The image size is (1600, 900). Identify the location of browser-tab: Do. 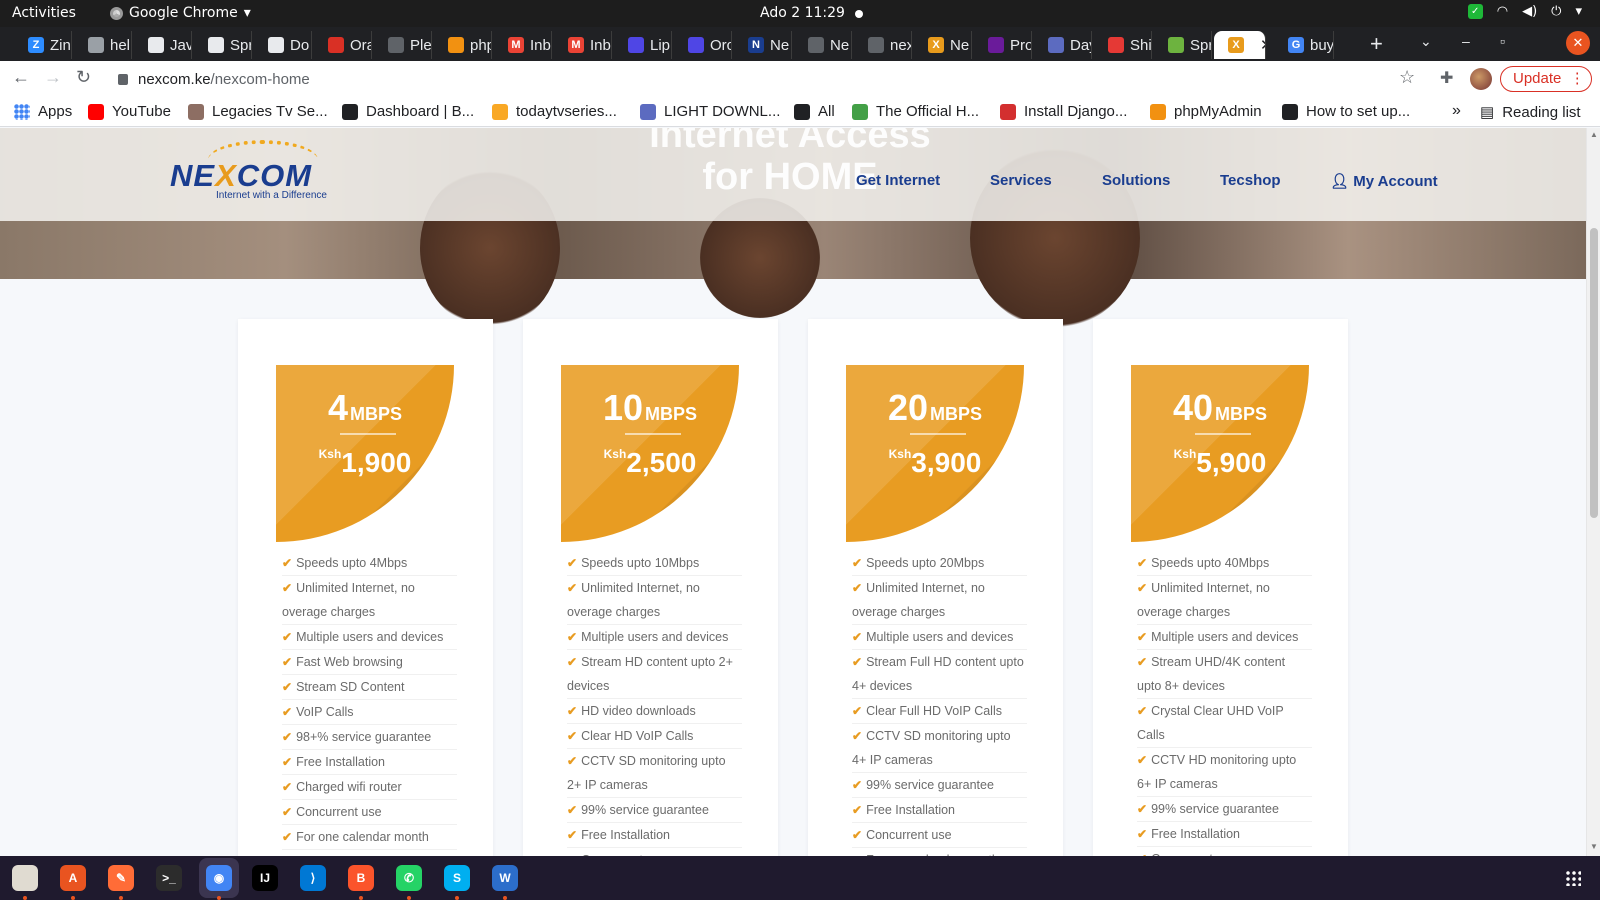
(283, 45).